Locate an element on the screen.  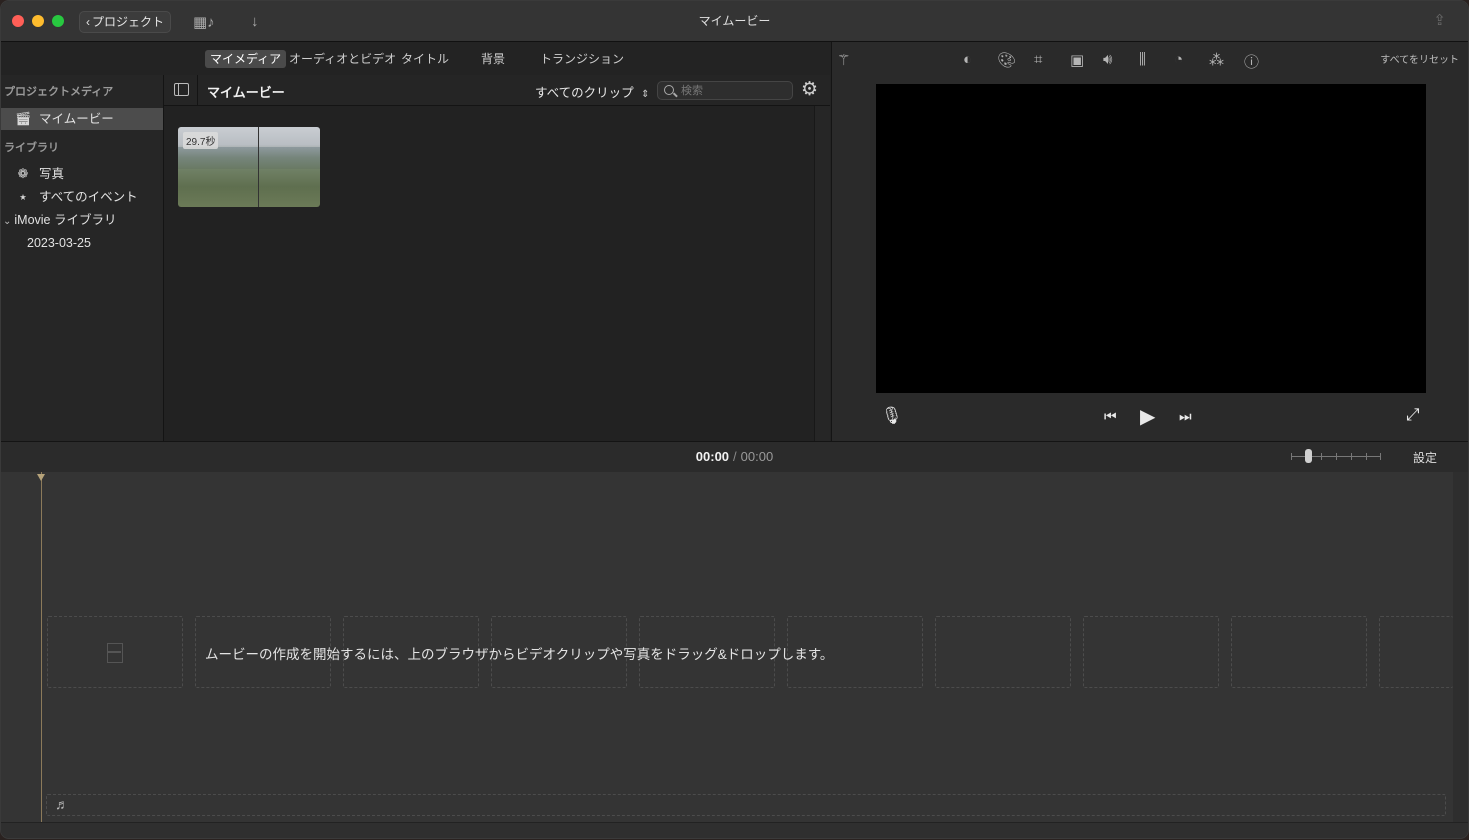
up-down-chevron-icon: ⇕ is located at coordinates (645, 94).